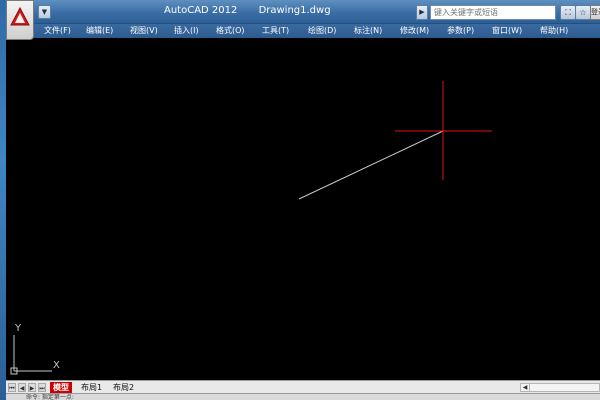 This screenshot has width=600, height=400. Describe the element at coordinates (61, 387) in the screenshot. I see `tab-model: 模型` at that location.